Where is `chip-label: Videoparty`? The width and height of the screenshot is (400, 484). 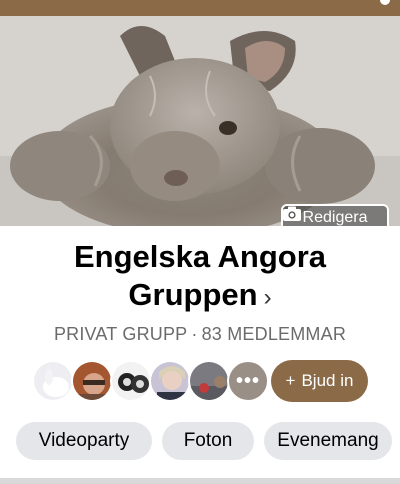
chip-label: Videoparty is located at coordinates (84, 440).